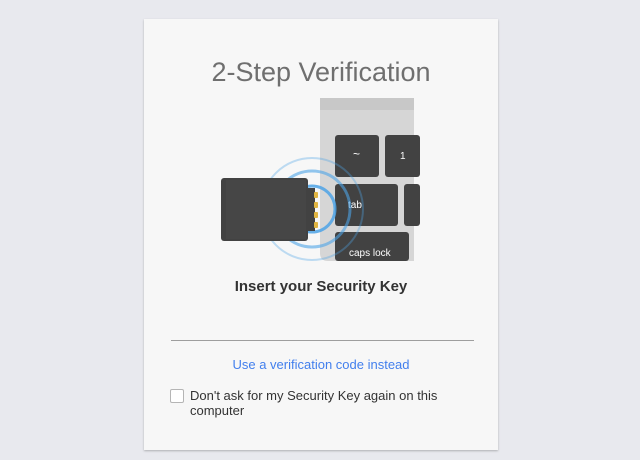 This screenshot has height=460, width=640. Describe the element at coordinates (321, 72) in the screenshot. I see `page-title: 2-Step Verification` at that location.